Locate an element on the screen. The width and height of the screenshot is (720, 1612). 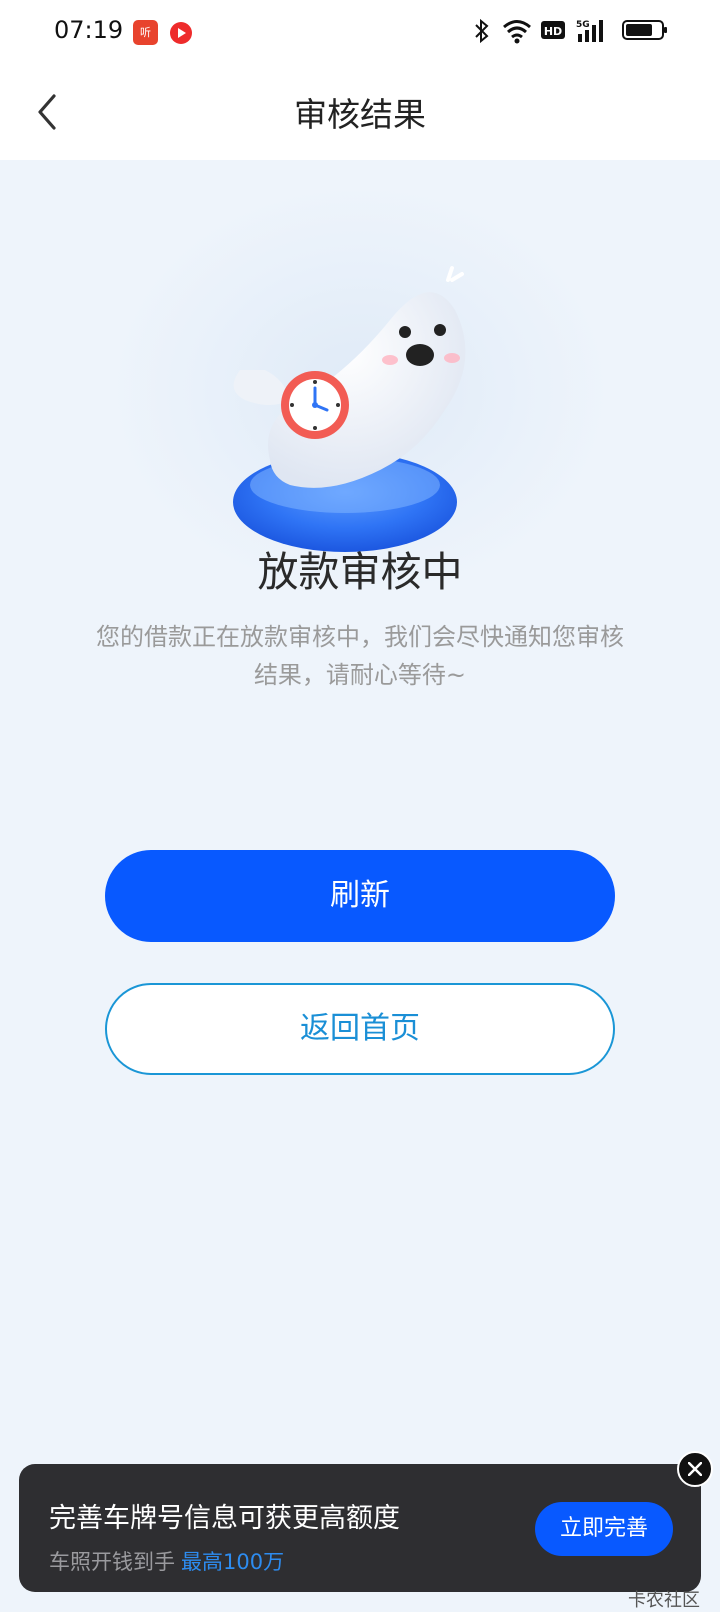
status-time: 07:19 is located at coordinates (89, 30).